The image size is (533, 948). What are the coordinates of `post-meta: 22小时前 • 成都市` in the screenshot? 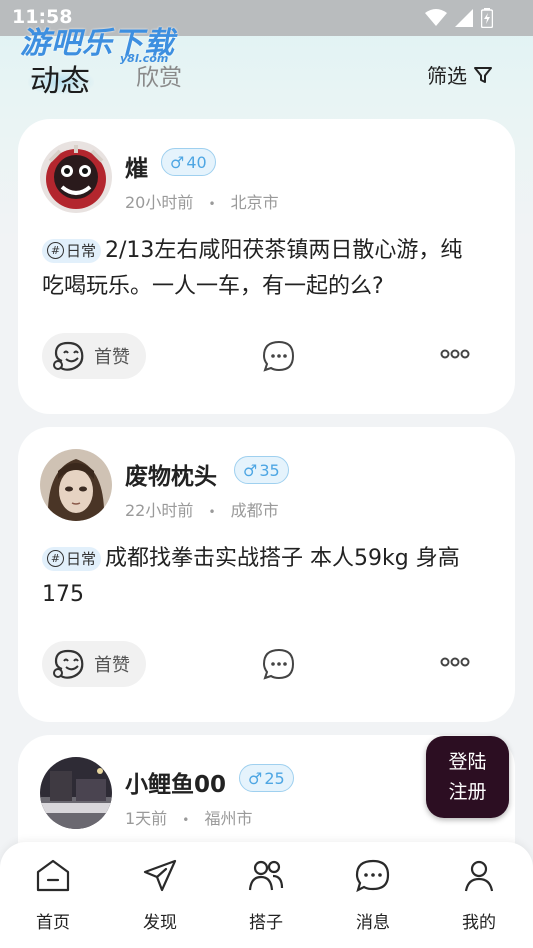 It's located at (202, 509).